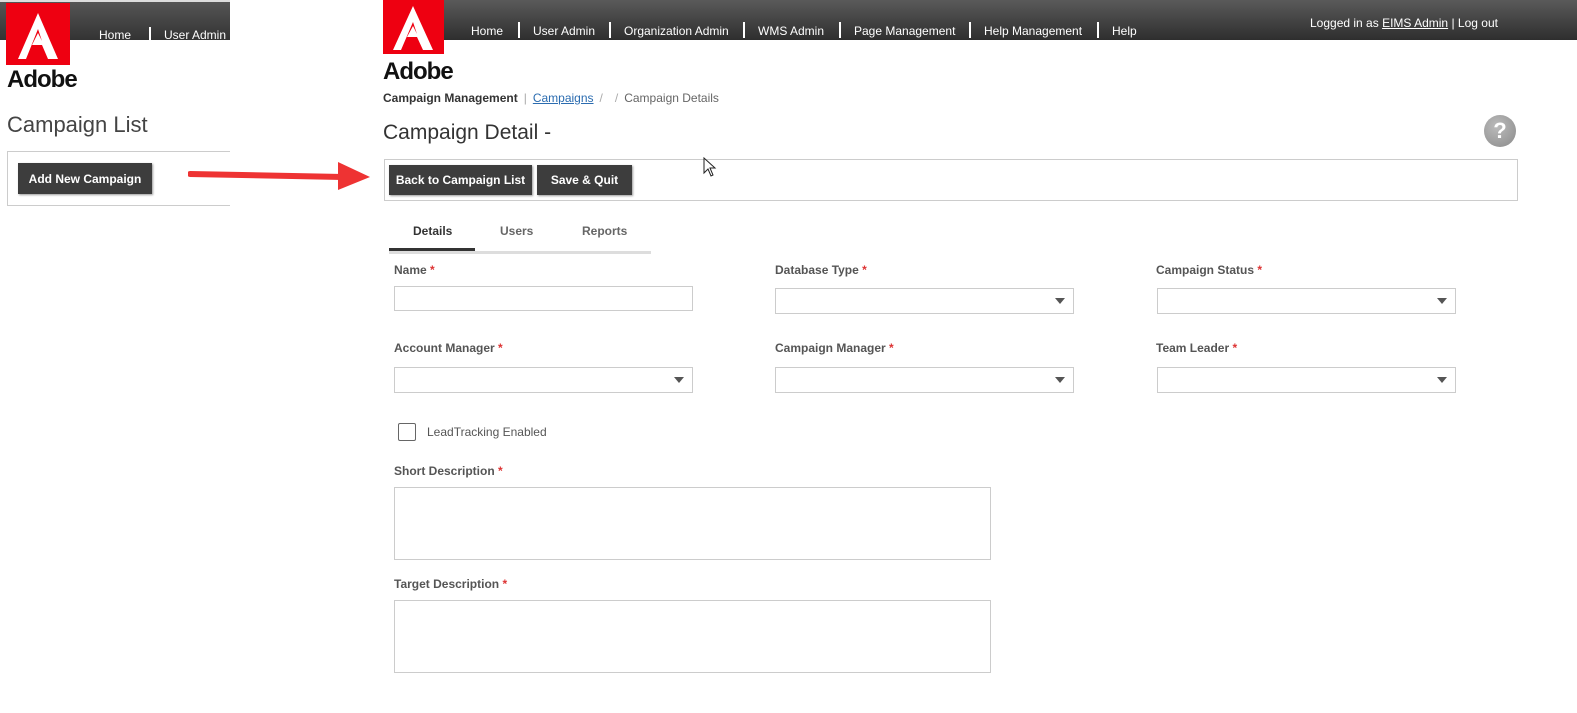 This screenshot has width=1577, height=713. Describe the element at coordinates (676, 31) in the screenshot. I see `nav-organization-admin: Organization Admin` at that location.